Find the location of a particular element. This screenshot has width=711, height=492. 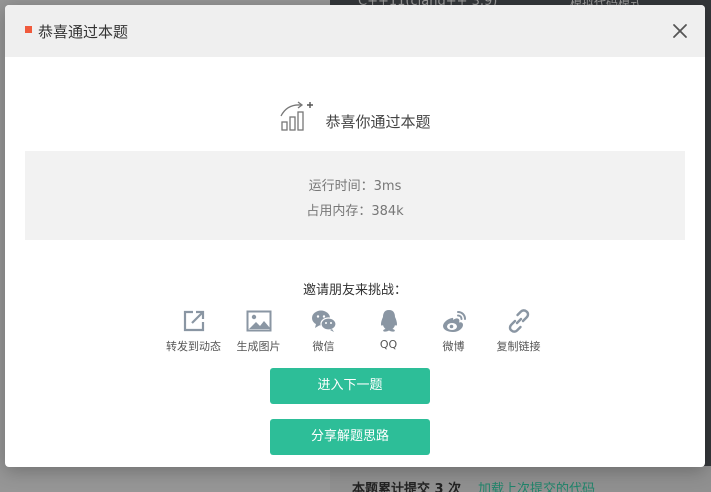

memory-usage: 占用内存：384k is located at coordinates (355, 211).